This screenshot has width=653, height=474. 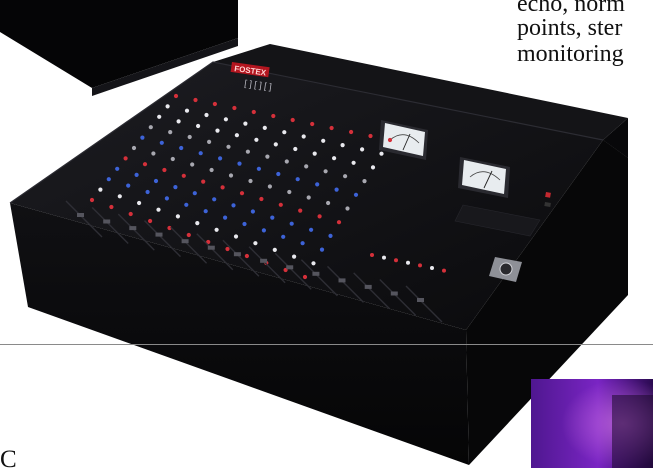 I want to click on caption-text: C, so click(x=8, y=459).